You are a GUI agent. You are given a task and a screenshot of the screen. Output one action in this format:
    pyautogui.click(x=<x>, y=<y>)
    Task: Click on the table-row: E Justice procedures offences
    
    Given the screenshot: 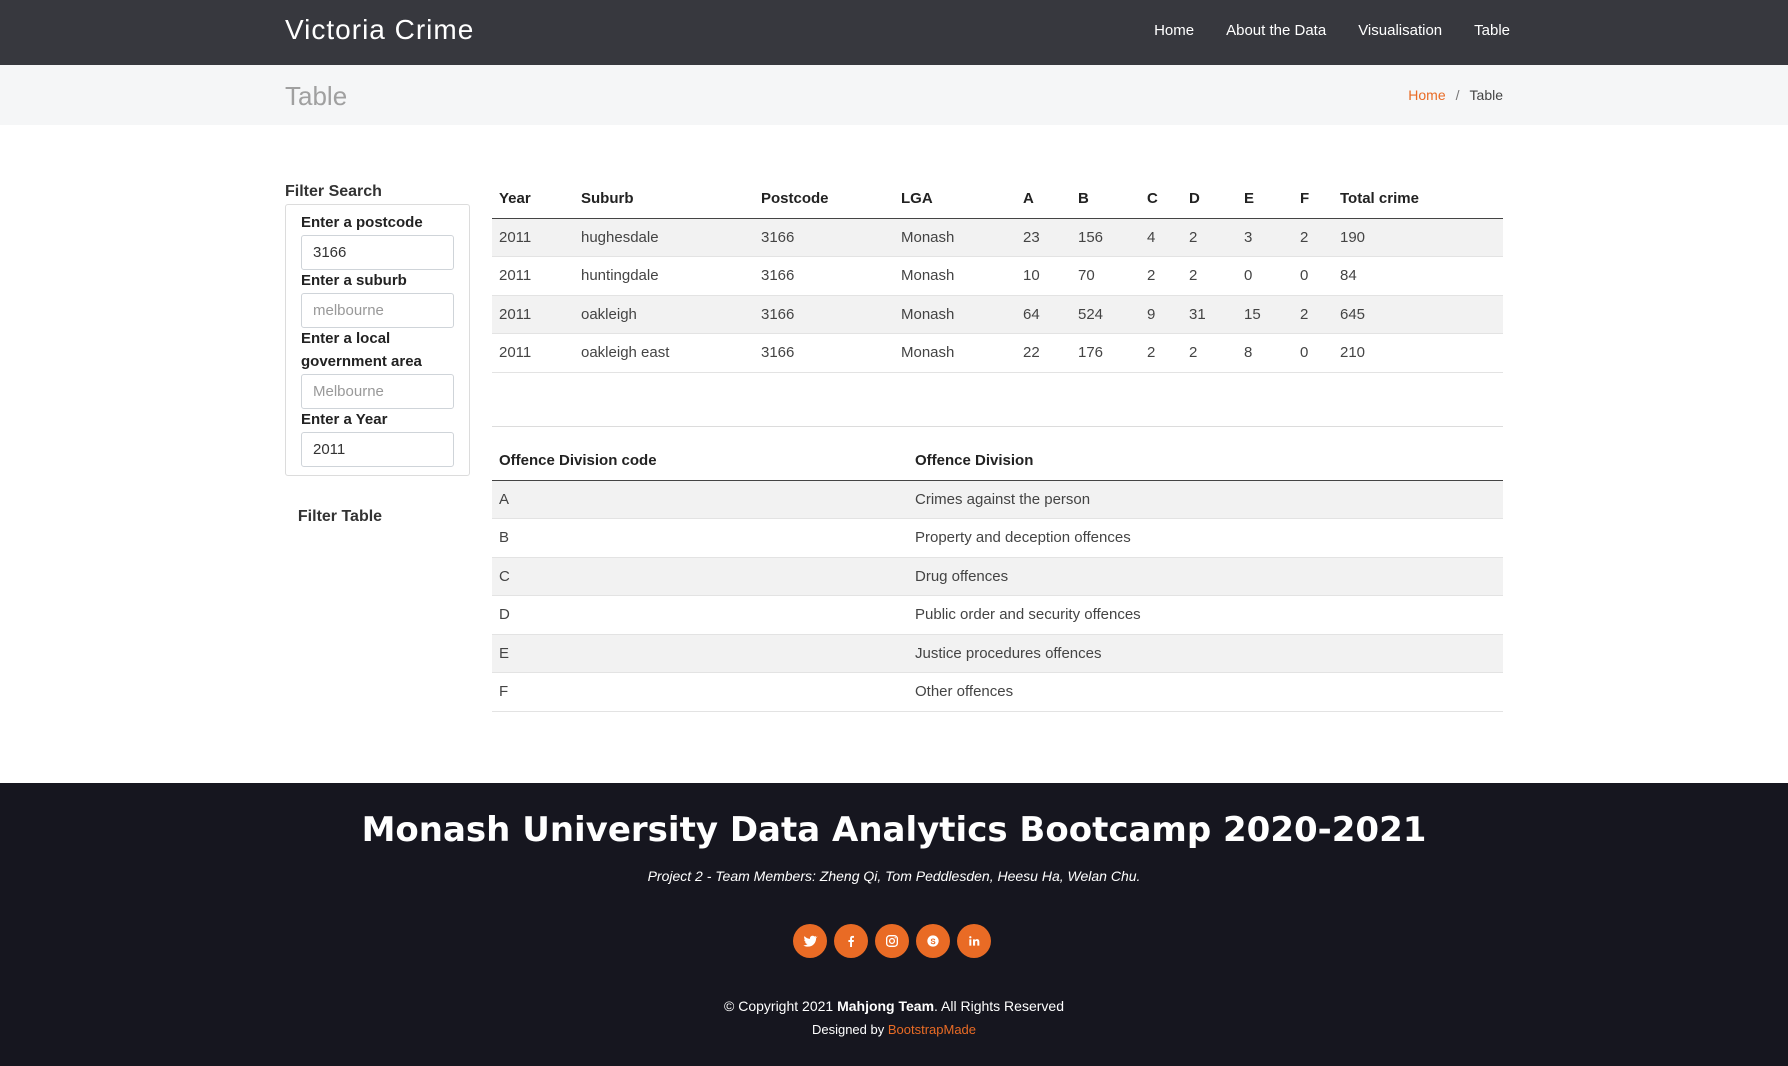 What is the action you would take?
    pyautogui.click(x=997, y=653)
    